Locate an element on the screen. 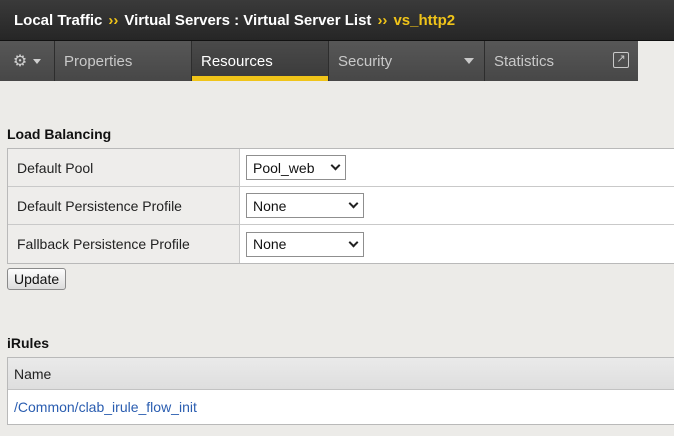  tab-statistics: Statistics ↗ is located at coordinates (561, 61).